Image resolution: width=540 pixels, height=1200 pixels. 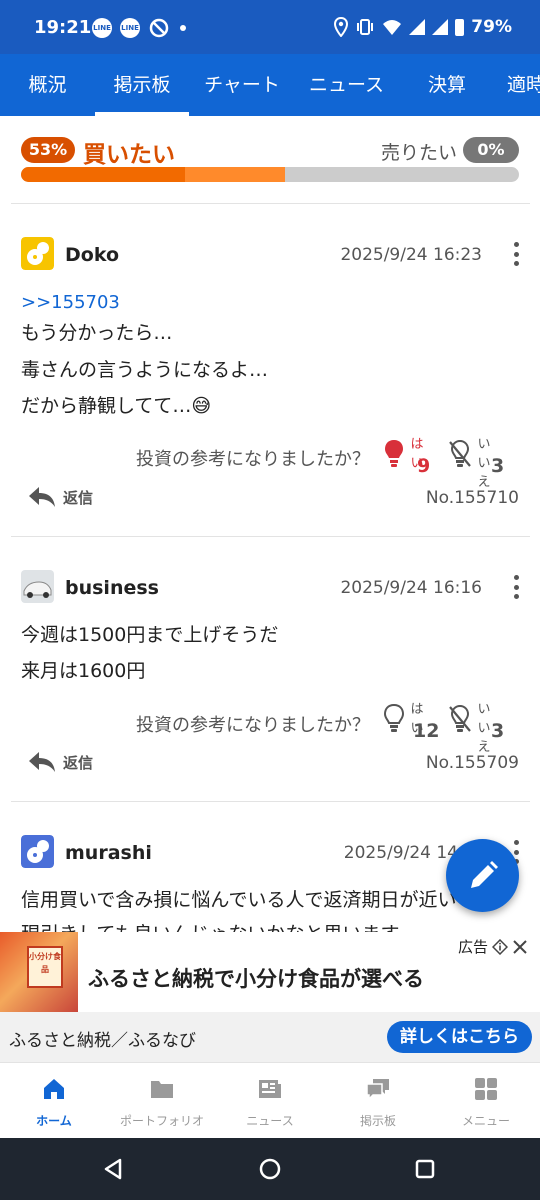 I want to click on post-text-line: 信用買いで含み損に悩んでいる人で返済期日が近い, so click(x=239, y=900).